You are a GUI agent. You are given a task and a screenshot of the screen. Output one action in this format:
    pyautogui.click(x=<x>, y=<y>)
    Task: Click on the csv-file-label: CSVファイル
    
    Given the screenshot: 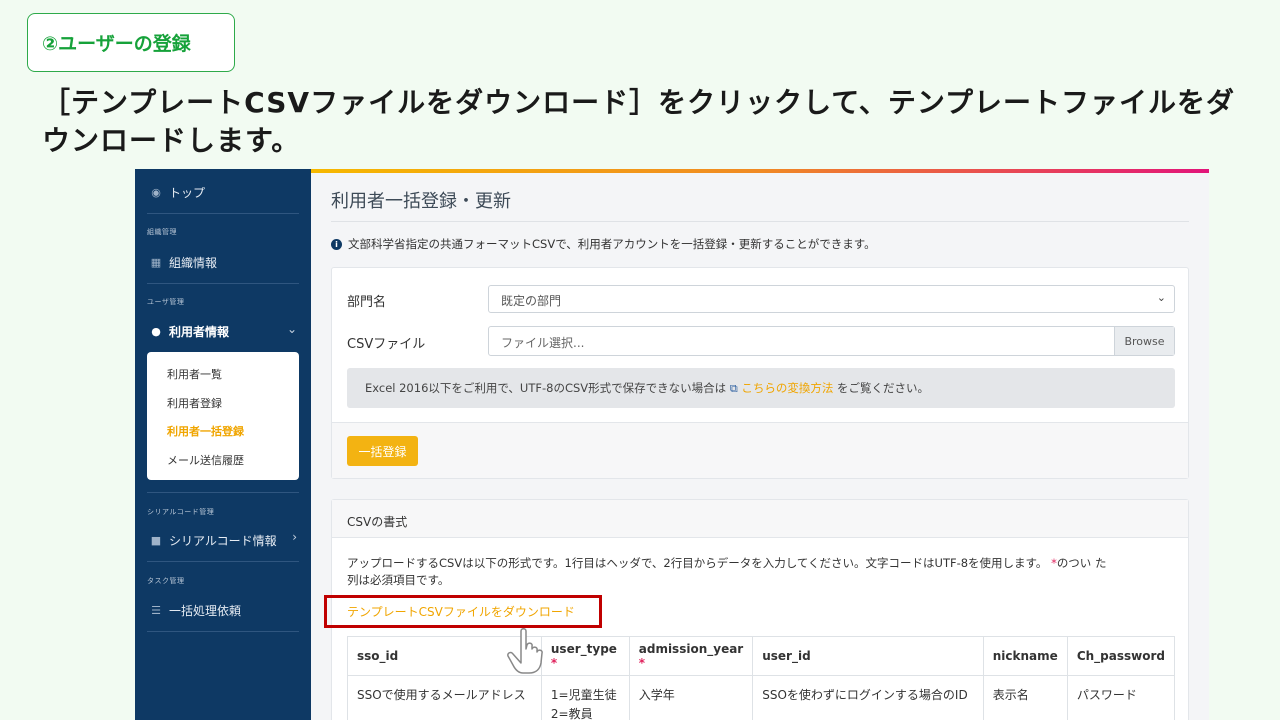 What is the action you would take?
    pyautogui.click(x=386, y=344)
    